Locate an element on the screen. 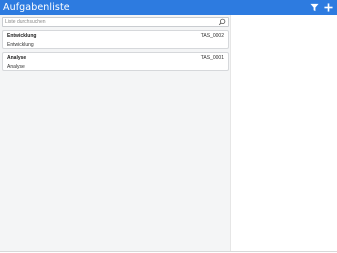 The image size is (337, 253). bottom-divider is located at coordinates (168, 251).